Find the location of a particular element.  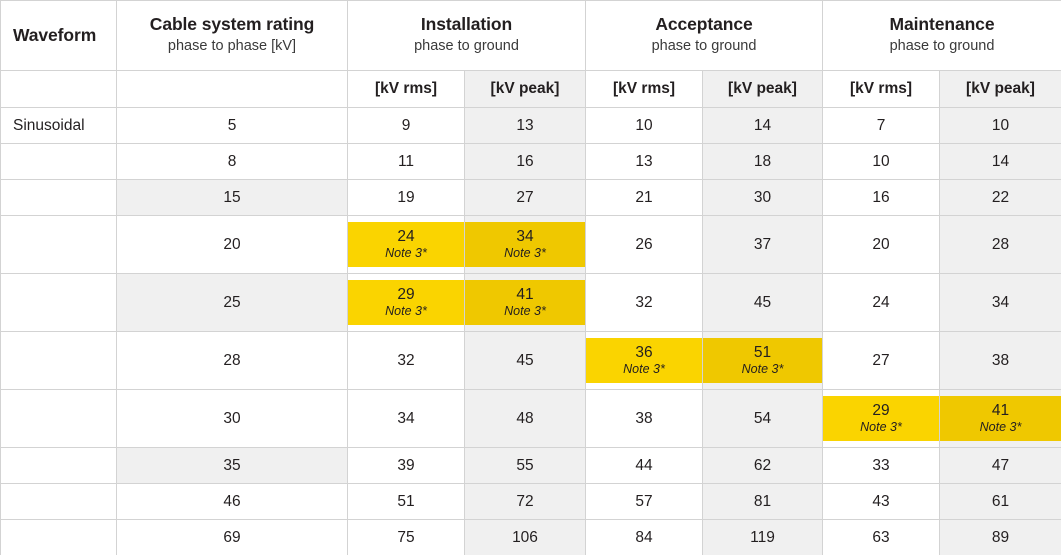

cell-acceptance-rms: 10 is located at coordinates (644, 125).